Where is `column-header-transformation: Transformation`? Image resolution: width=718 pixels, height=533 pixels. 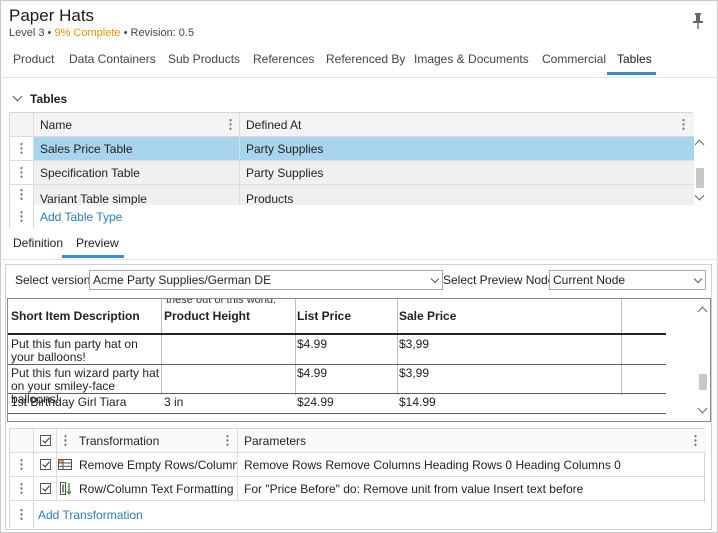
column-header-transformation: Transformation is located at coordinates (156, 440).